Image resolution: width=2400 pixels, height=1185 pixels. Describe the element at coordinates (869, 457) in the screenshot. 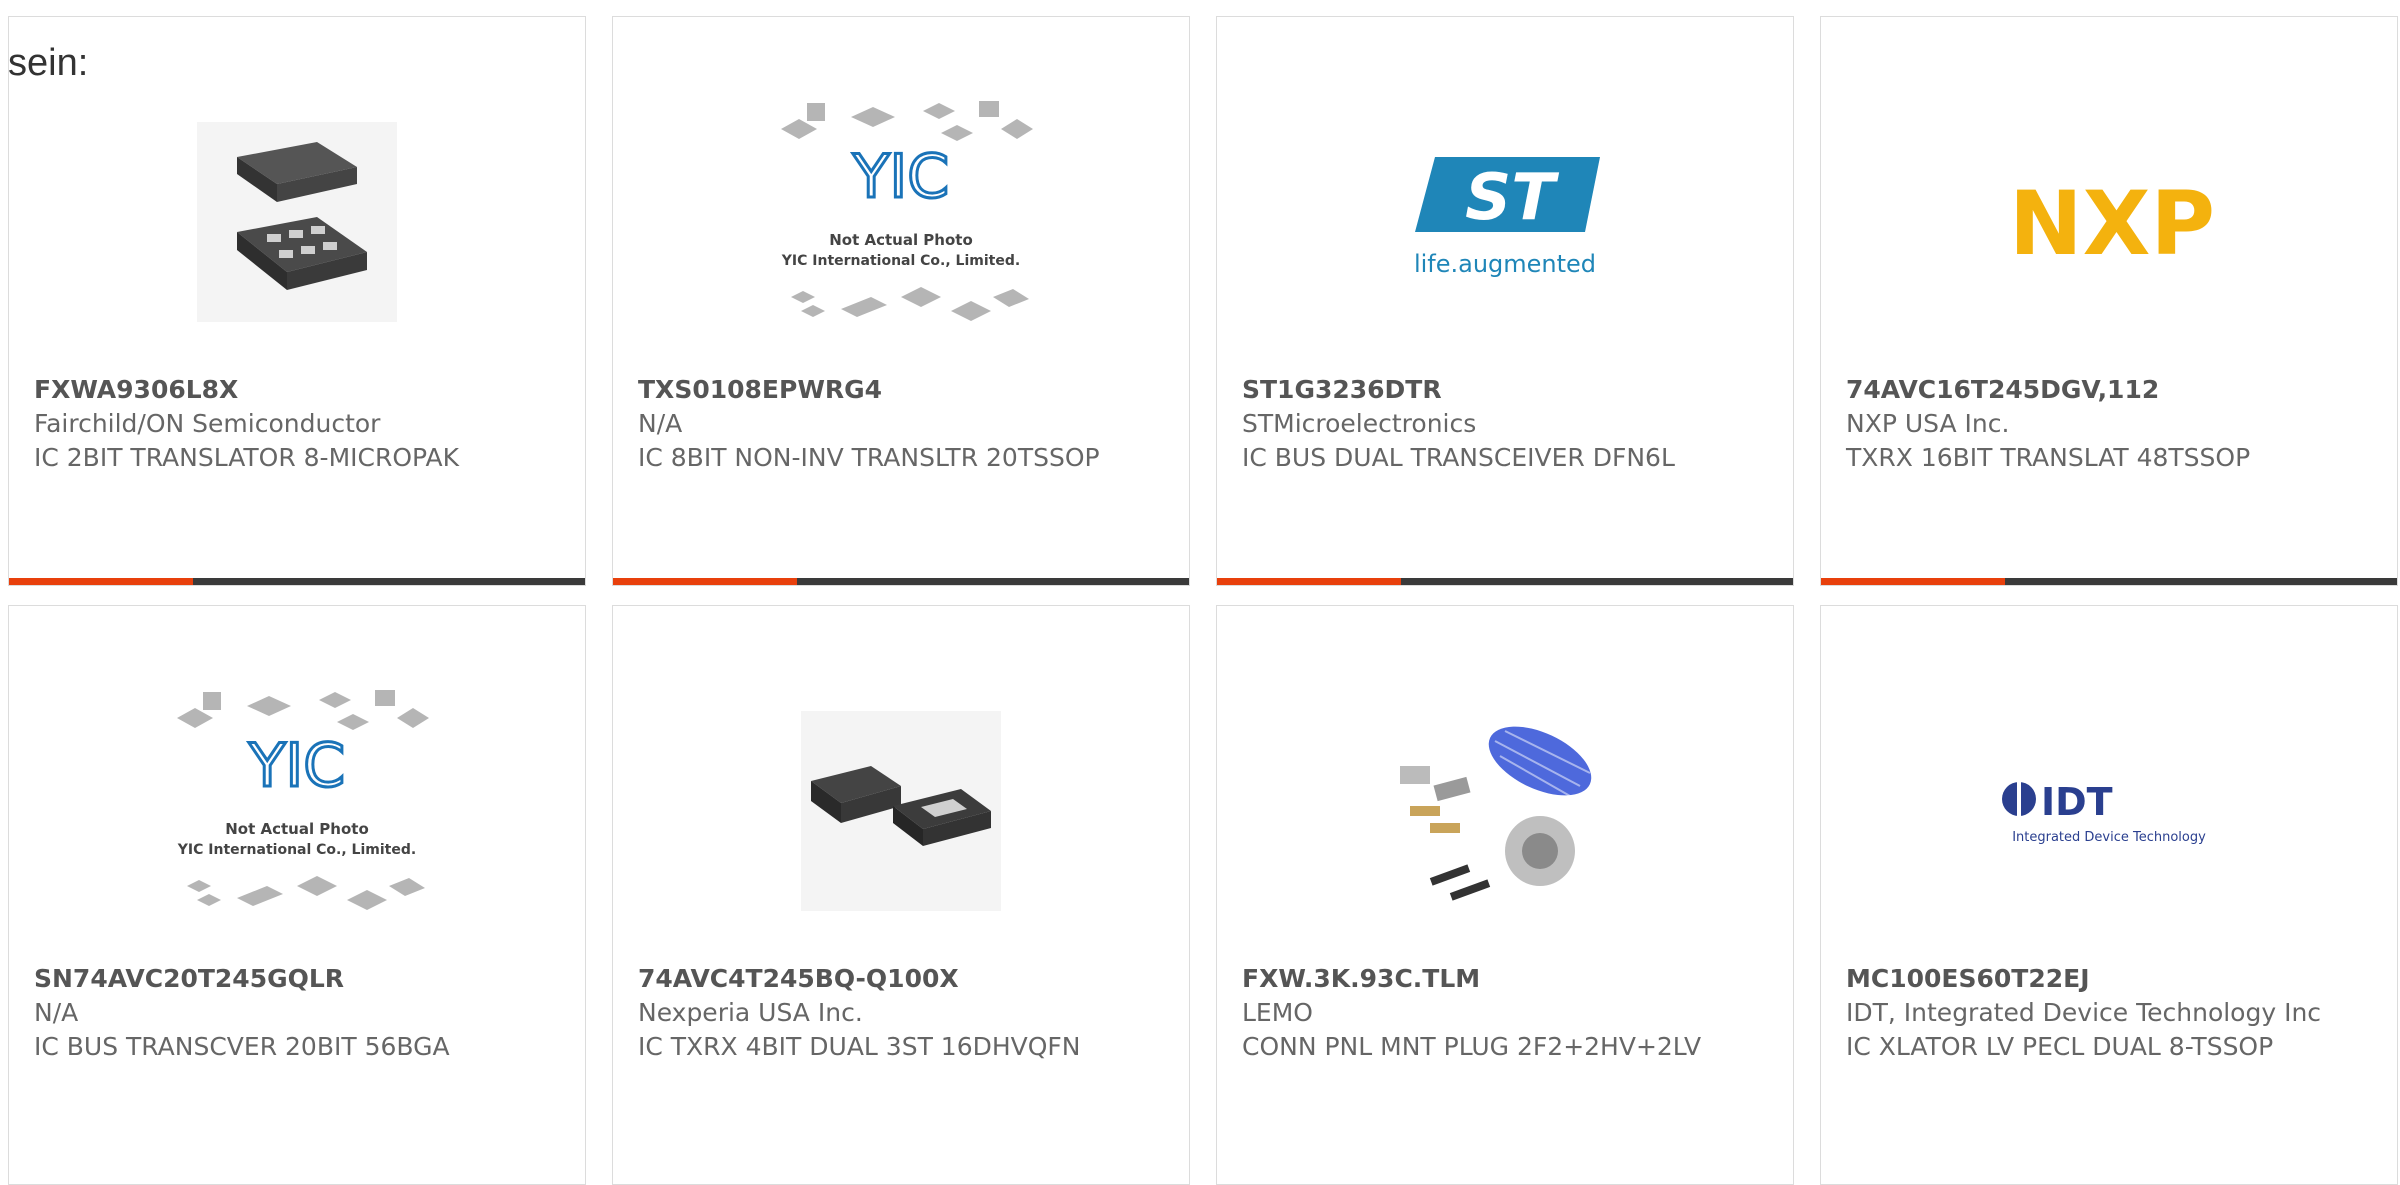

I see `description: IC 8BIT NON-INV TRANSLTR 20TSSOP` at that location.